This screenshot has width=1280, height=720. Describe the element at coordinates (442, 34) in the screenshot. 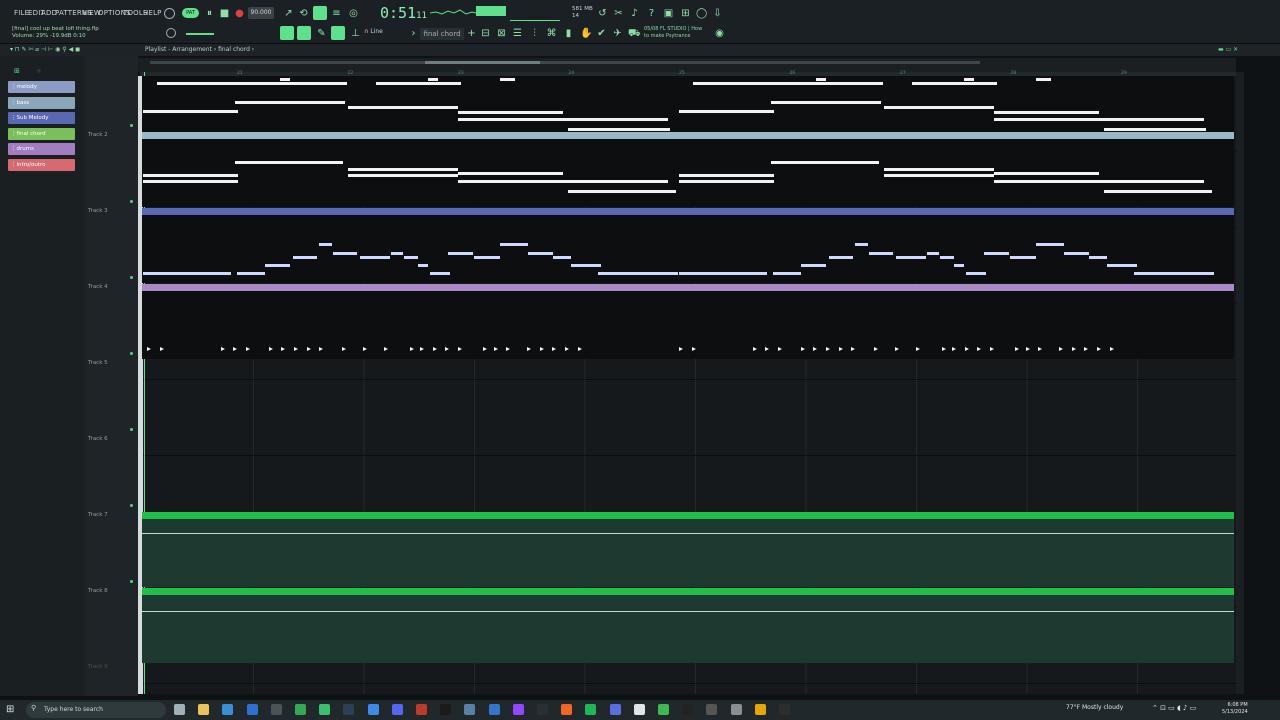

I see `pattern-selector: final chord` at that location.